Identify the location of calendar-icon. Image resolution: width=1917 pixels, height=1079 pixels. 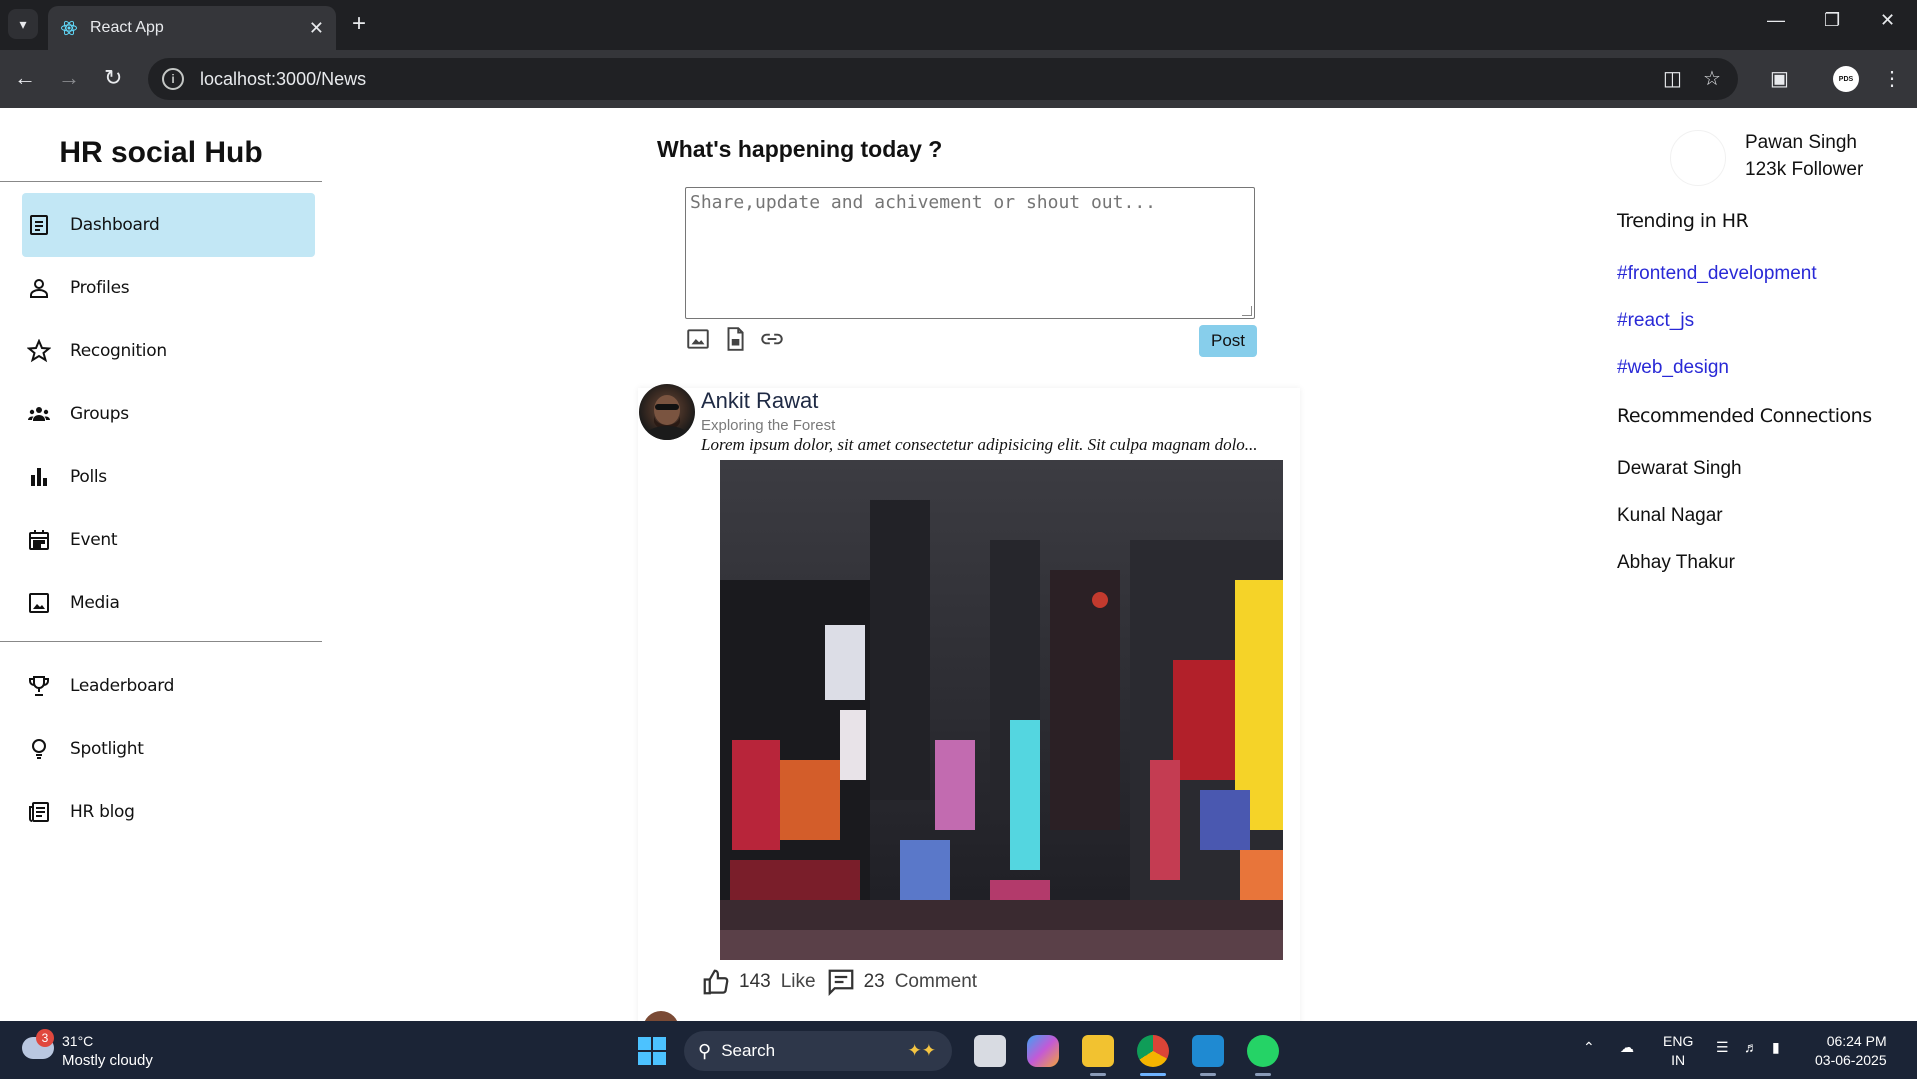
(39, 540).